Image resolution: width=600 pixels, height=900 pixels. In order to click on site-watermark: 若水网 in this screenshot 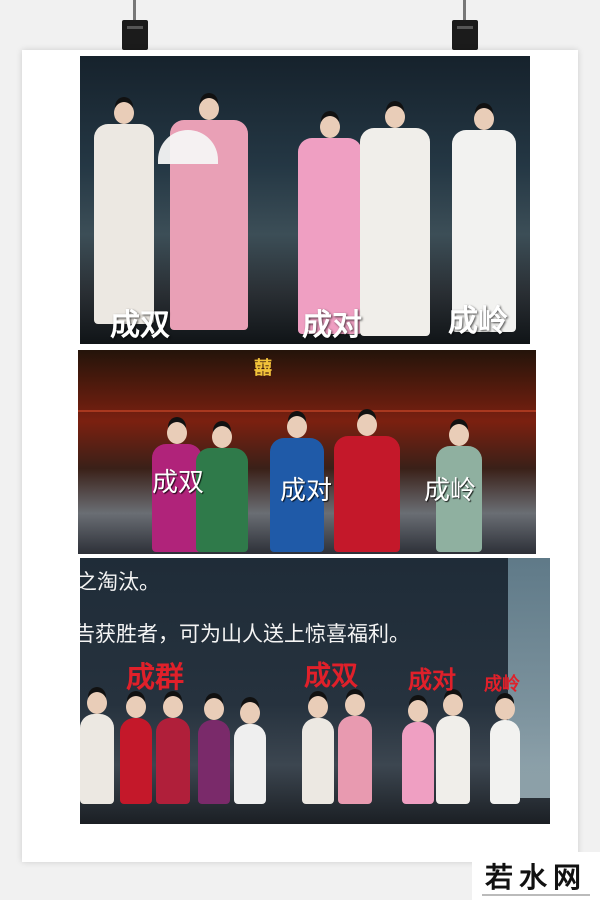, I will do `click(536, 876)`.